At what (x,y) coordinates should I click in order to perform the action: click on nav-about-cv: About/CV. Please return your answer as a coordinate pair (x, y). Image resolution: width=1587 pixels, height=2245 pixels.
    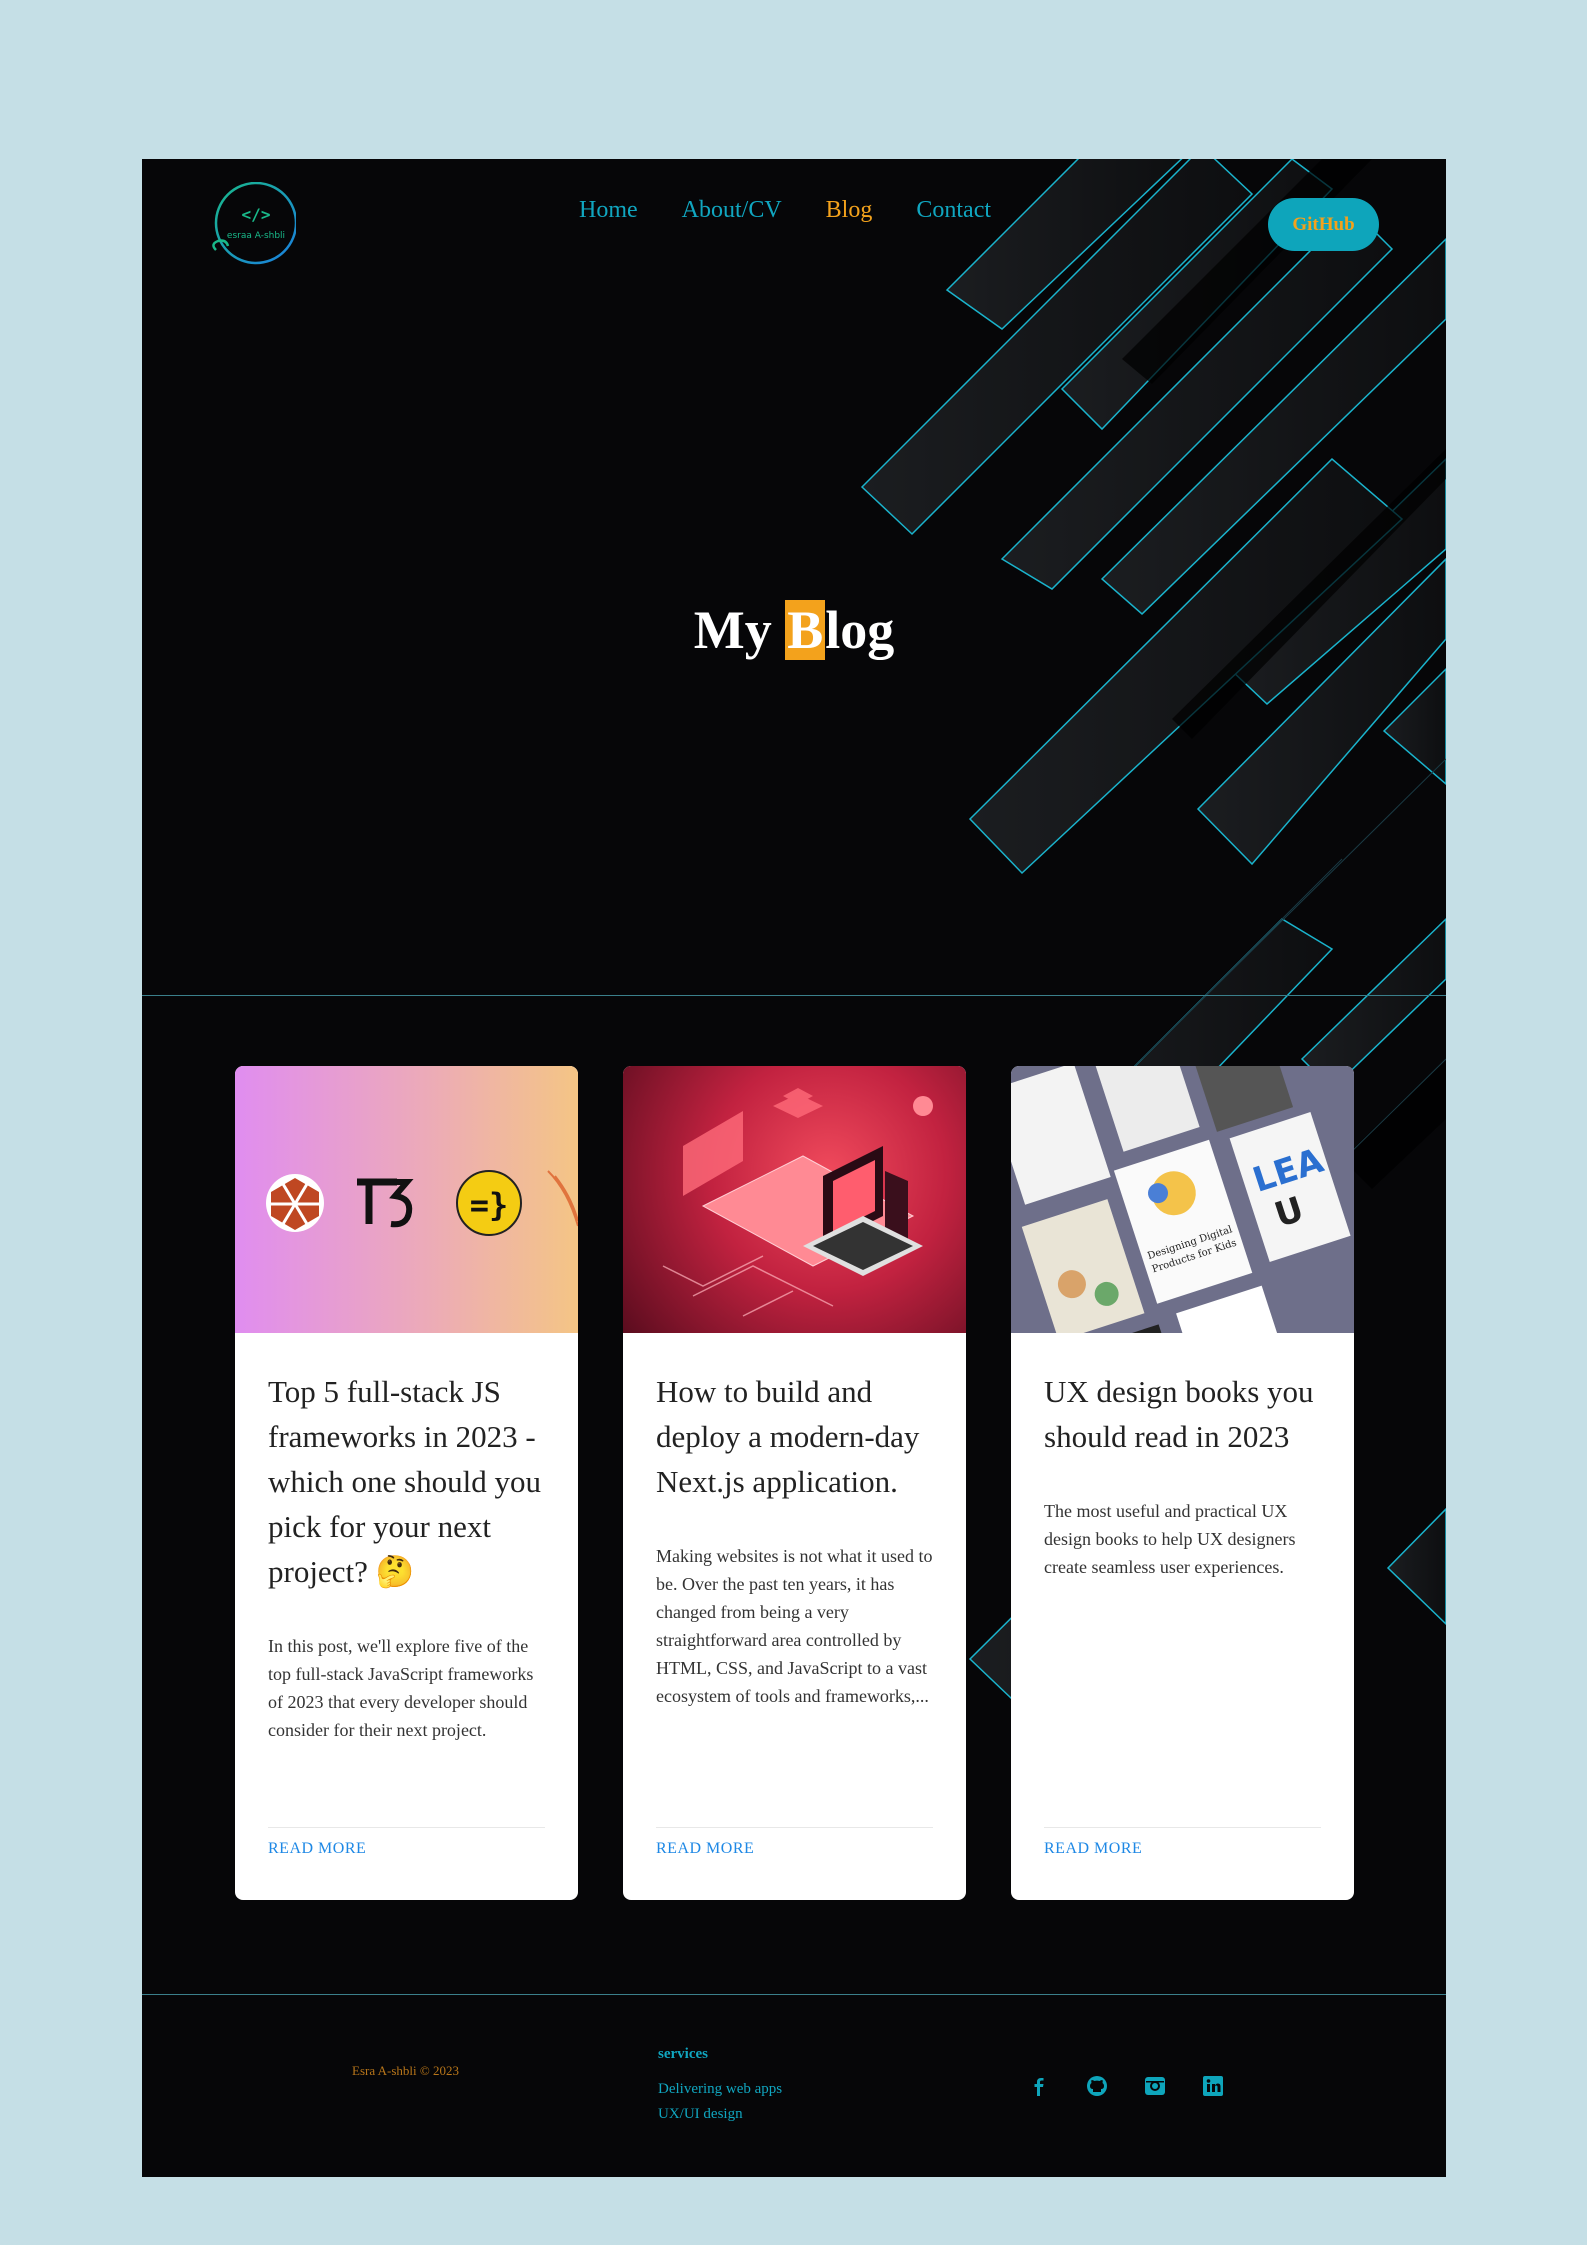
    Looking at the image, I should click on (732, 210).